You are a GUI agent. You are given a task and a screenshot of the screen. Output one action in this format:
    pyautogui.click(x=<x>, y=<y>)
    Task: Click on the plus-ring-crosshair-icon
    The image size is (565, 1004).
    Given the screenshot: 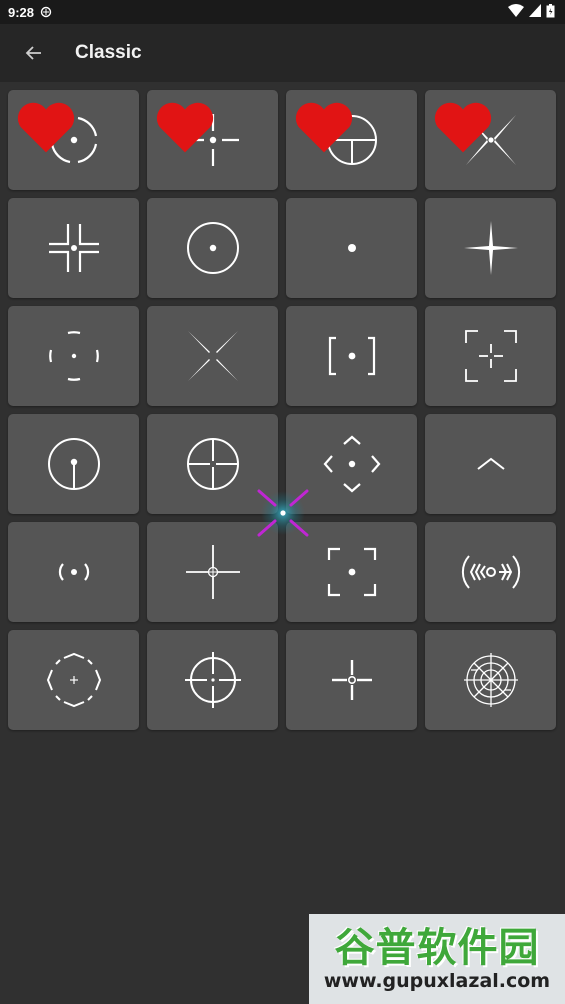 What is the action you would take?
    pyautogui.click(x=351, y=680)
    